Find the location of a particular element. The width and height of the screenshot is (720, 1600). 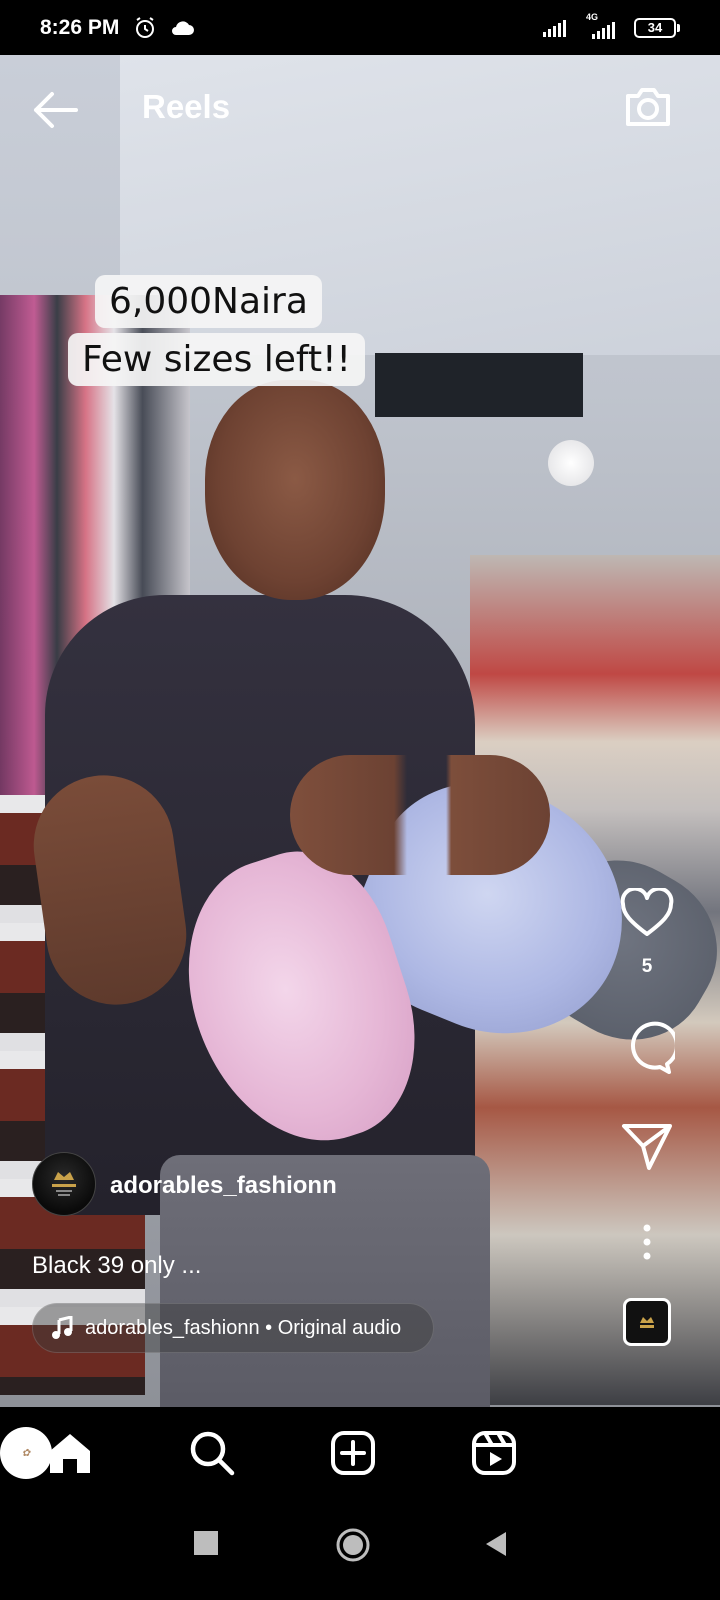

overlay-price: 6,000Naira is located at coordinates (208, 301).